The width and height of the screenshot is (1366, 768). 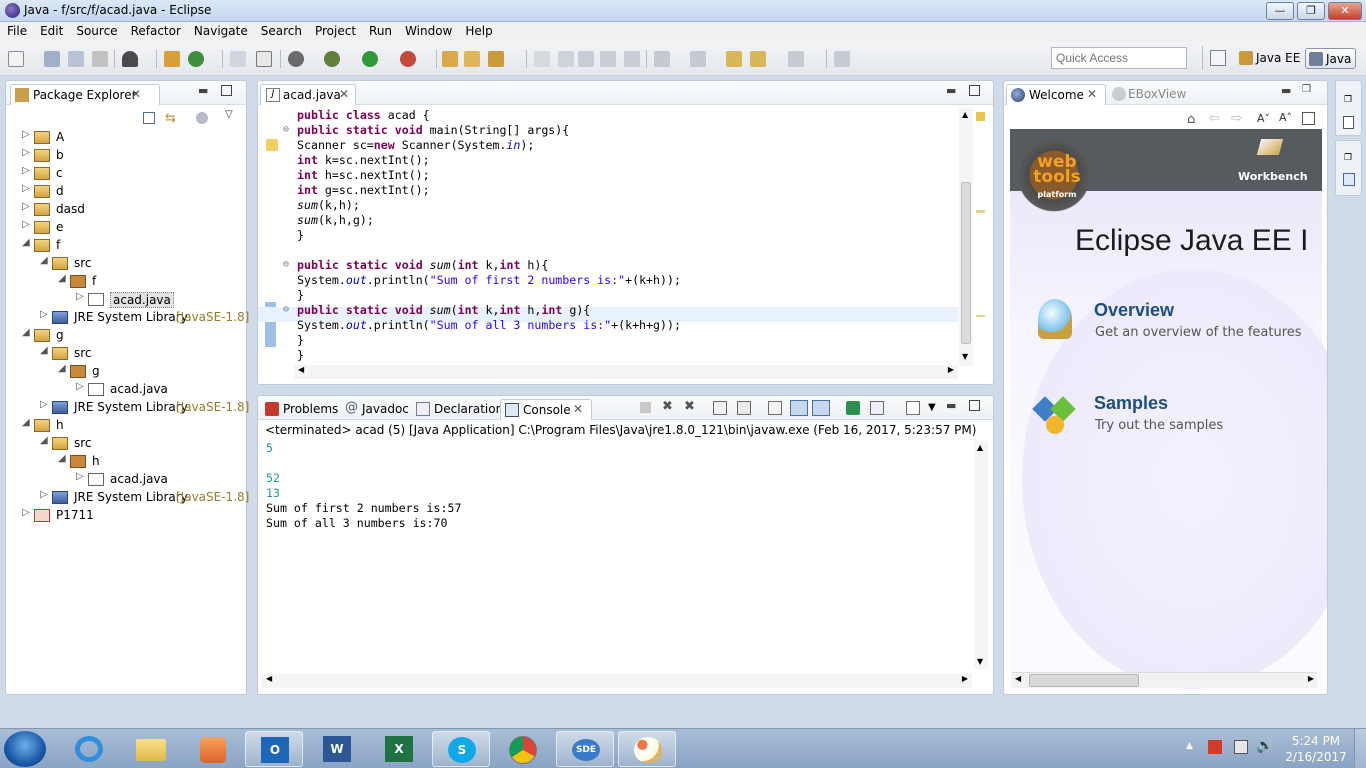 I want to click on code-line: public class acad {, so click(x=363, y=115).